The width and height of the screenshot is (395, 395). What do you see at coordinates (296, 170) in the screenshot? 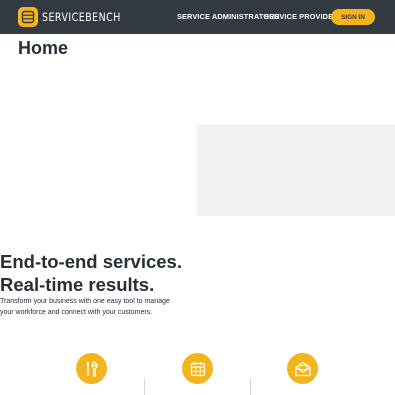
I see `hero-image-placeholder` at bounding box center [296, 170].